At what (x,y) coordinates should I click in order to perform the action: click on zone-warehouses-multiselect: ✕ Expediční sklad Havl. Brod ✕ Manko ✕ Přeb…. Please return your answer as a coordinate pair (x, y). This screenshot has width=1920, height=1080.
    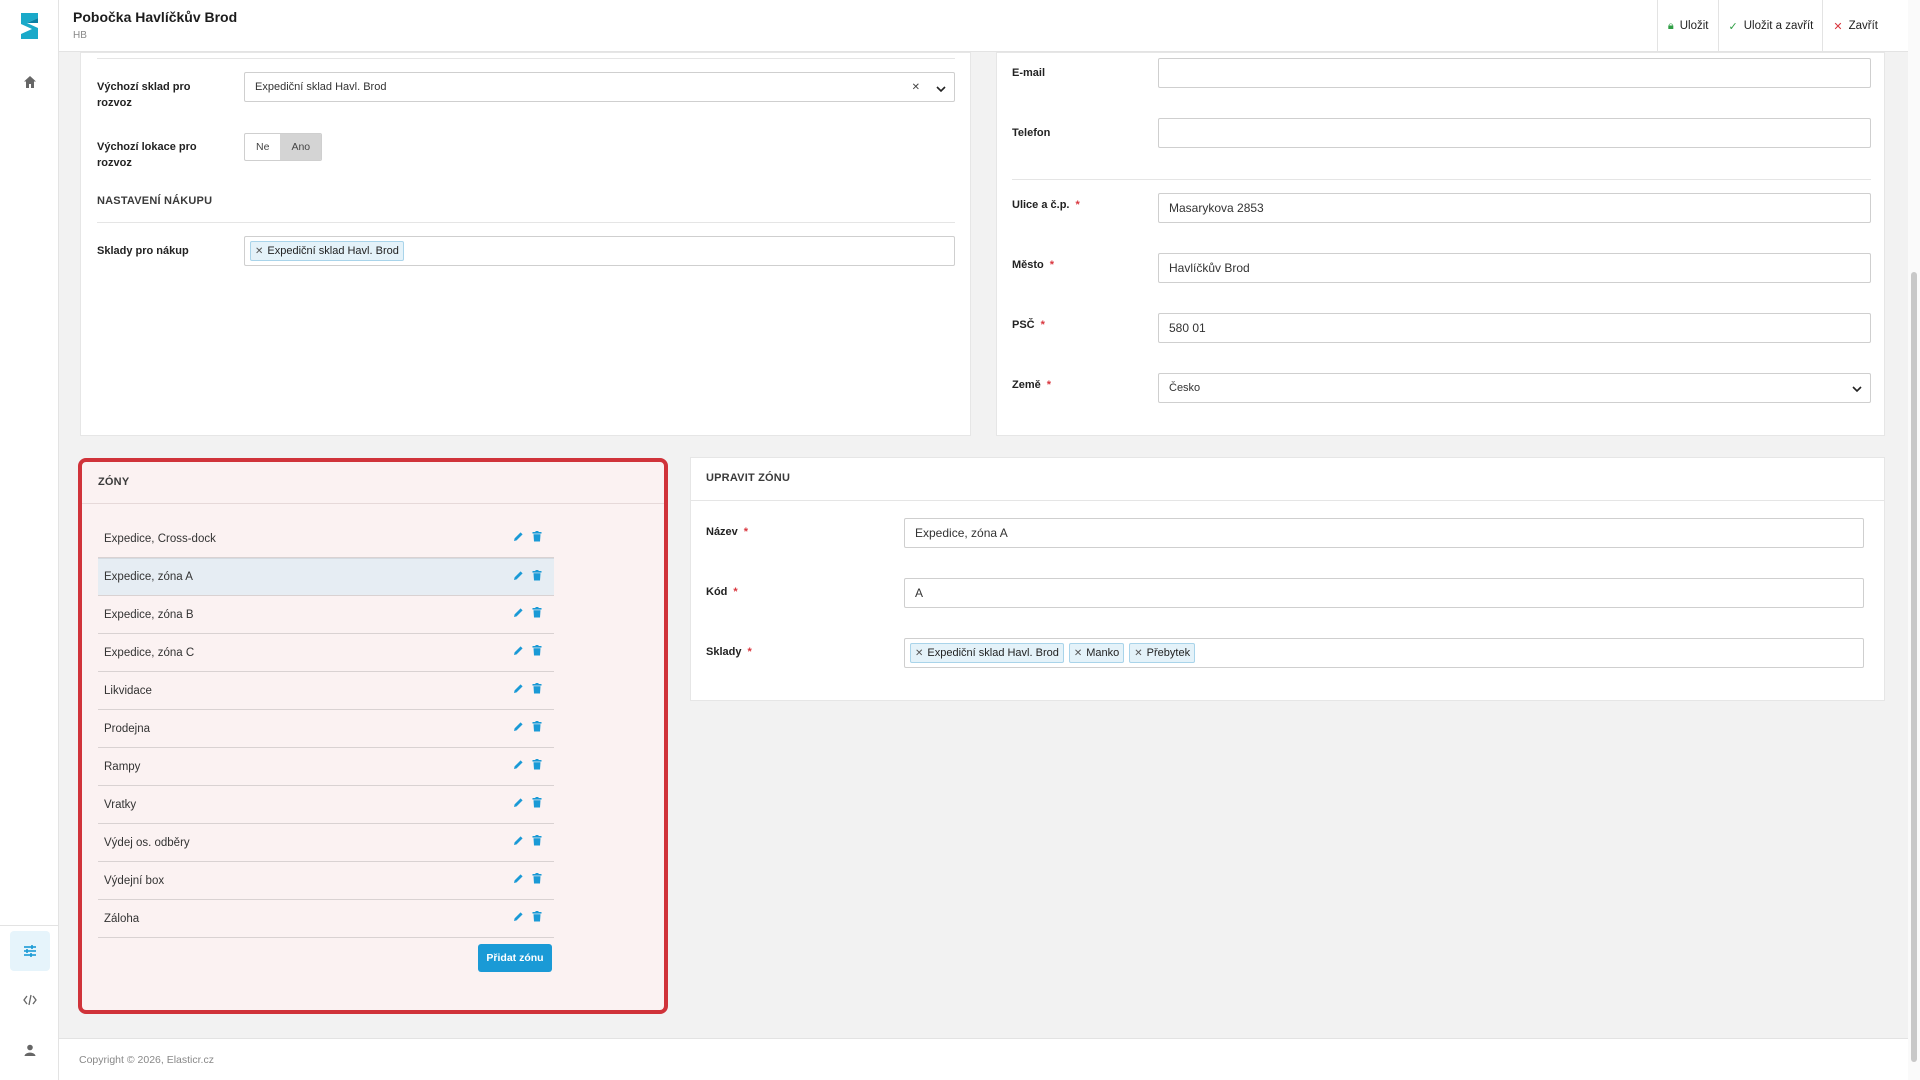
    Looking at the image, I should click on (1384, 653).